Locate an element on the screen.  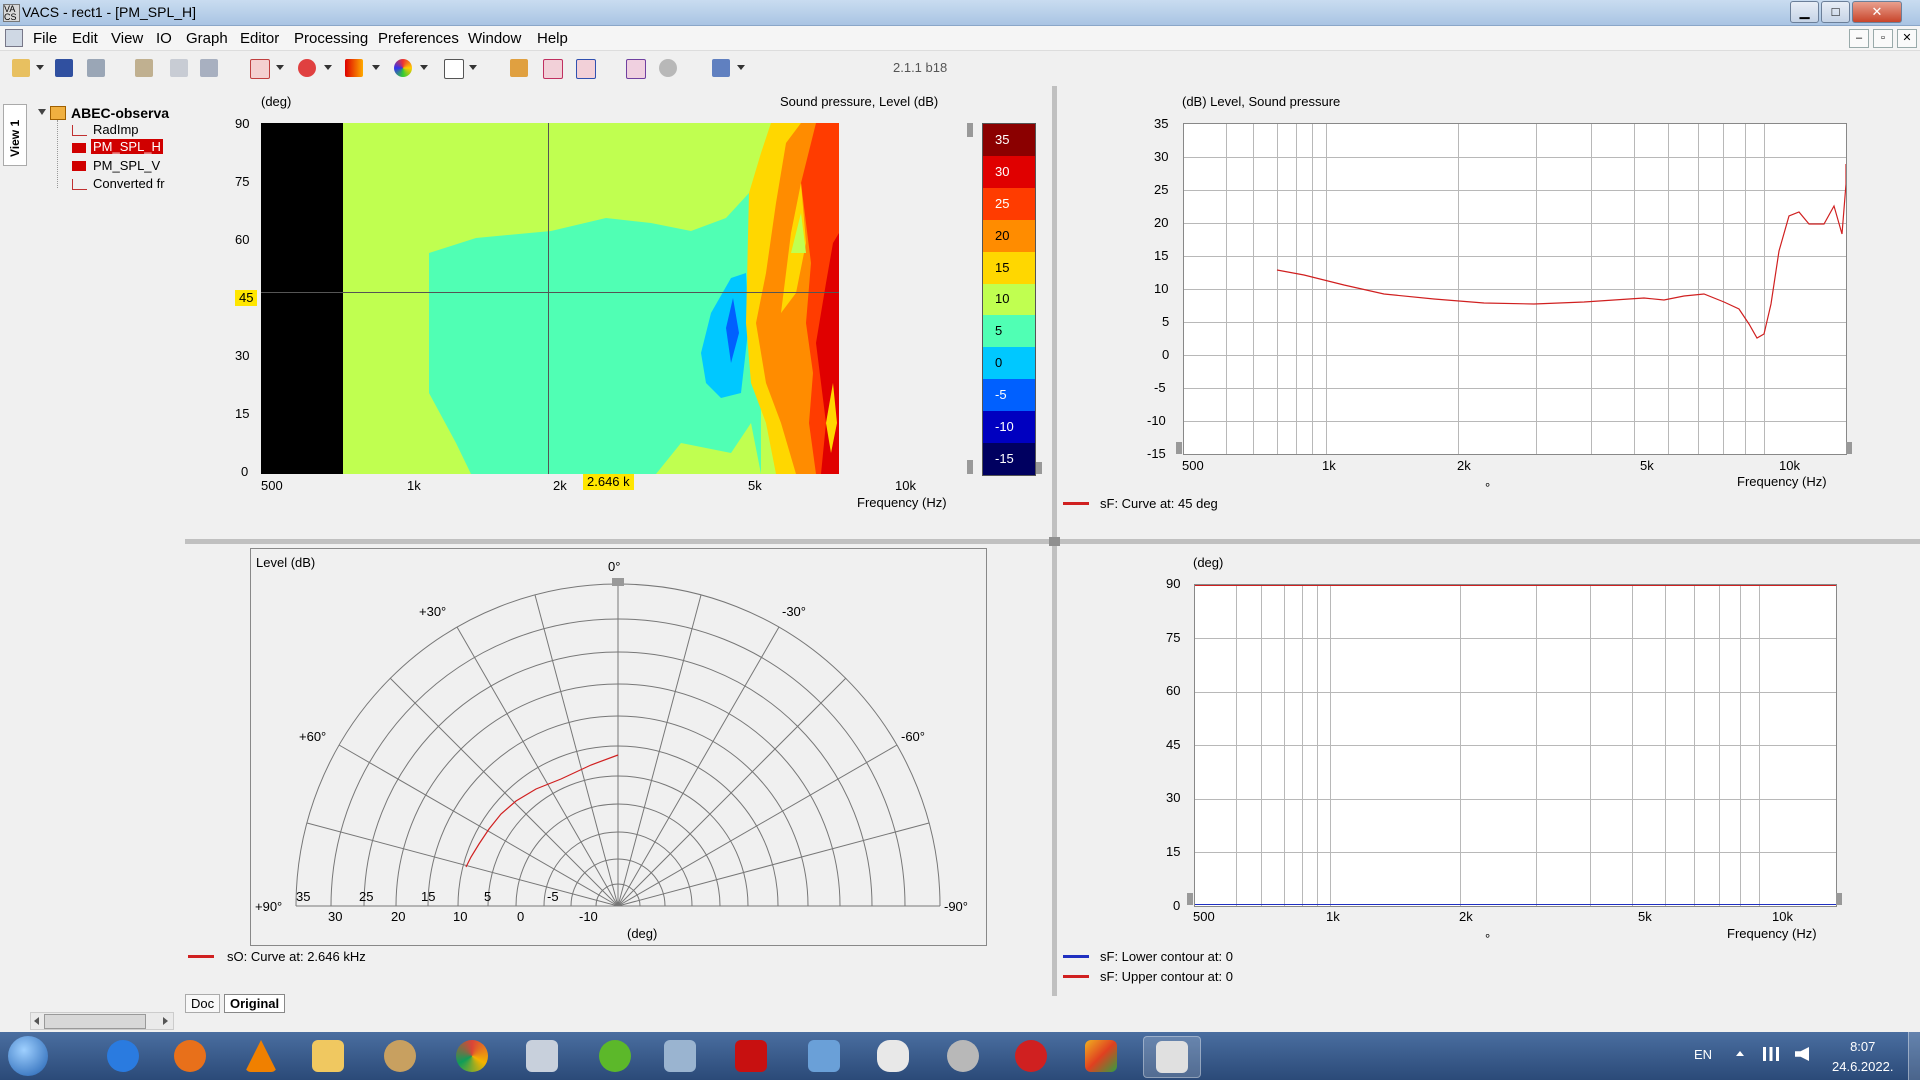
print-icon is located at coordinates (96, 68).